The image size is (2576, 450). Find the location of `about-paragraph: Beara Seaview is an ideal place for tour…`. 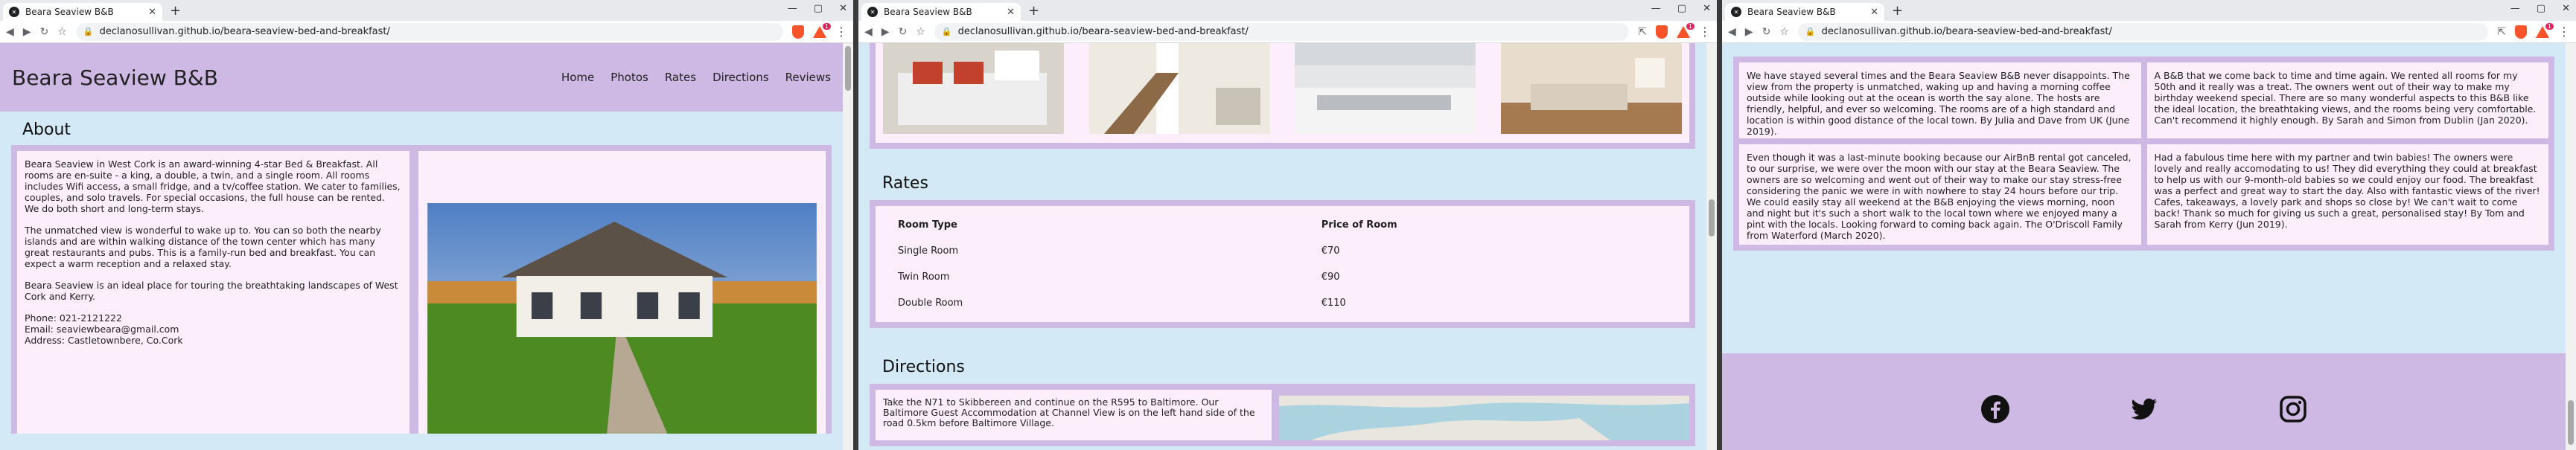

about-paragraph: Beara Seaview is an ideal place for tour… is located at coordinates (211, 291).